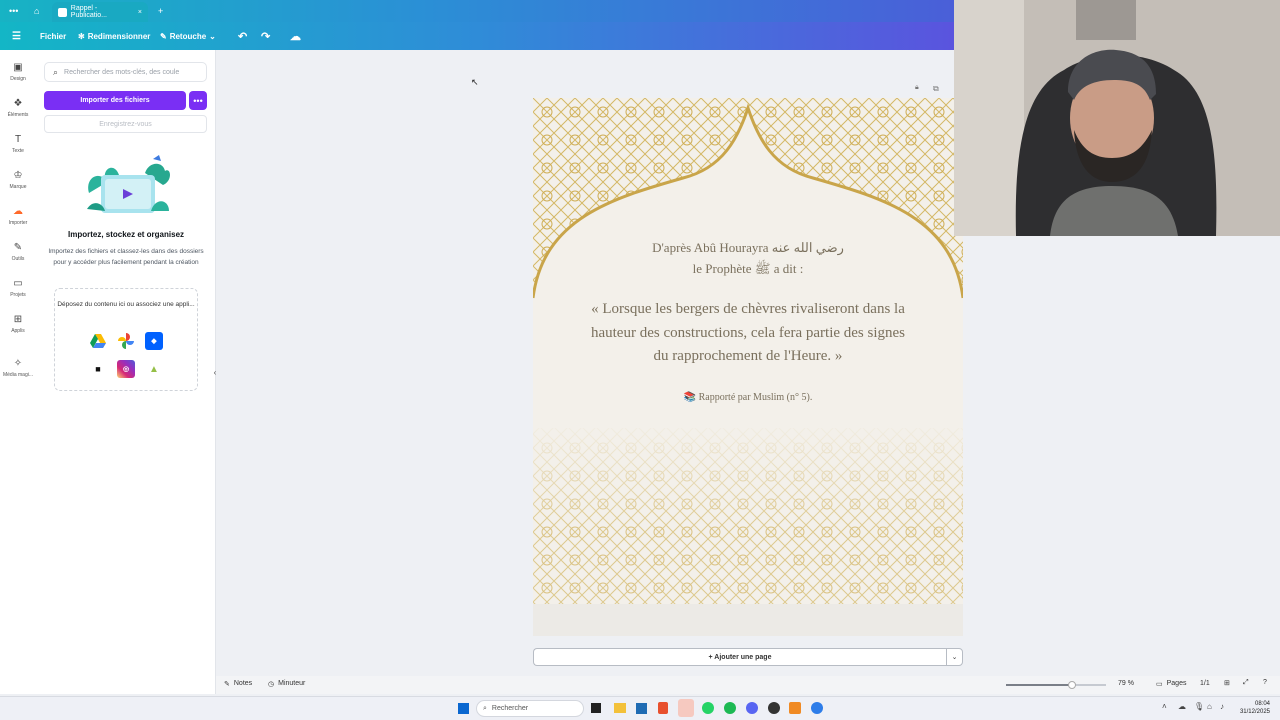 The width and height of the screenshot is (1280, 720). Describe the element at coordinates (748, 397) in the screenshot. I see `hadith-source: 📚 Rapporté par Muslim (n° 5).` at that location.